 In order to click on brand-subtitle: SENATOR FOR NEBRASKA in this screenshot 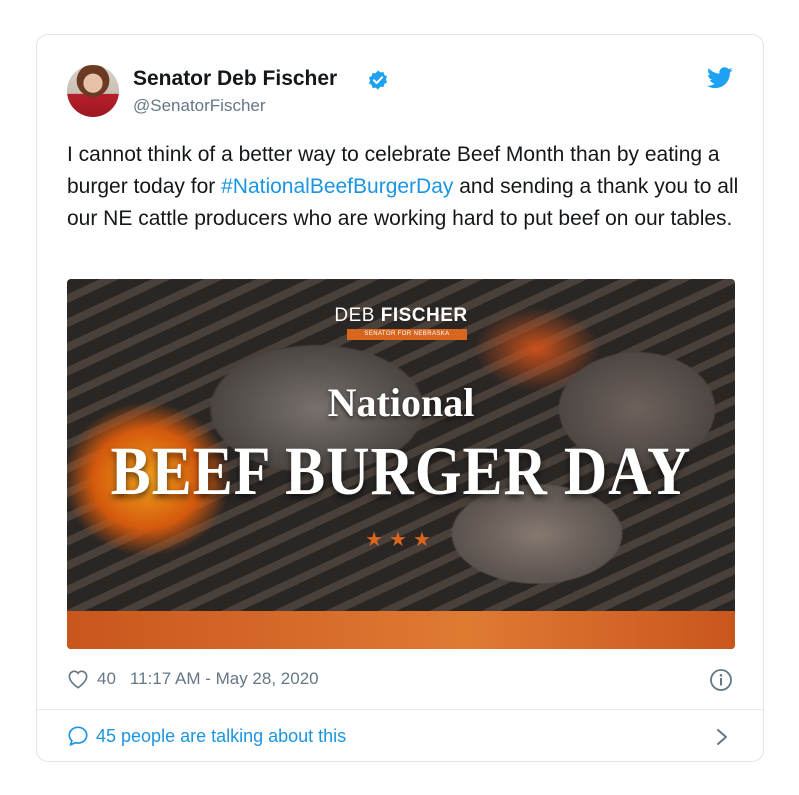, I will do `click(407, 334)`.